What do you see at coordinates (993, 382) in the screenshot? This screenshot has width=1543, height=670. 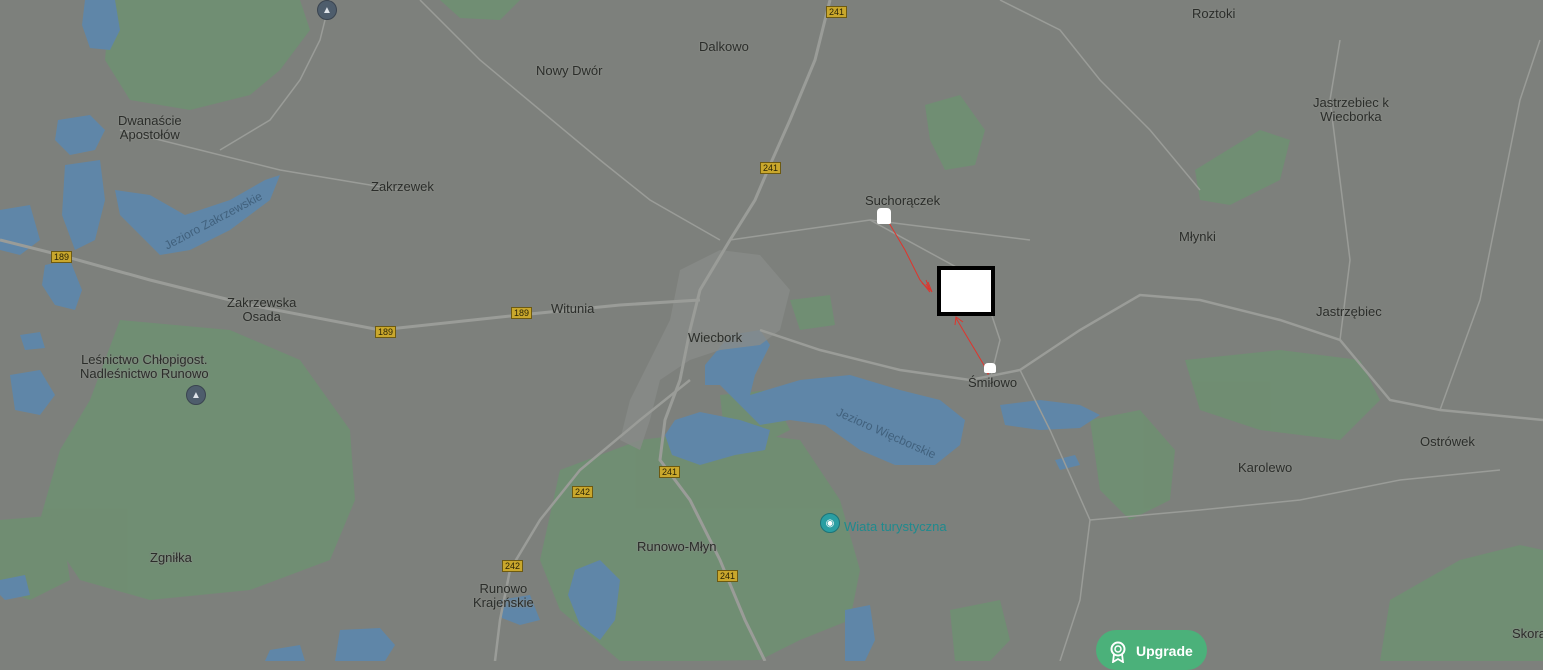 I see `place-label-smilowo: Śmiłowo` at bounding box center [993, 382].